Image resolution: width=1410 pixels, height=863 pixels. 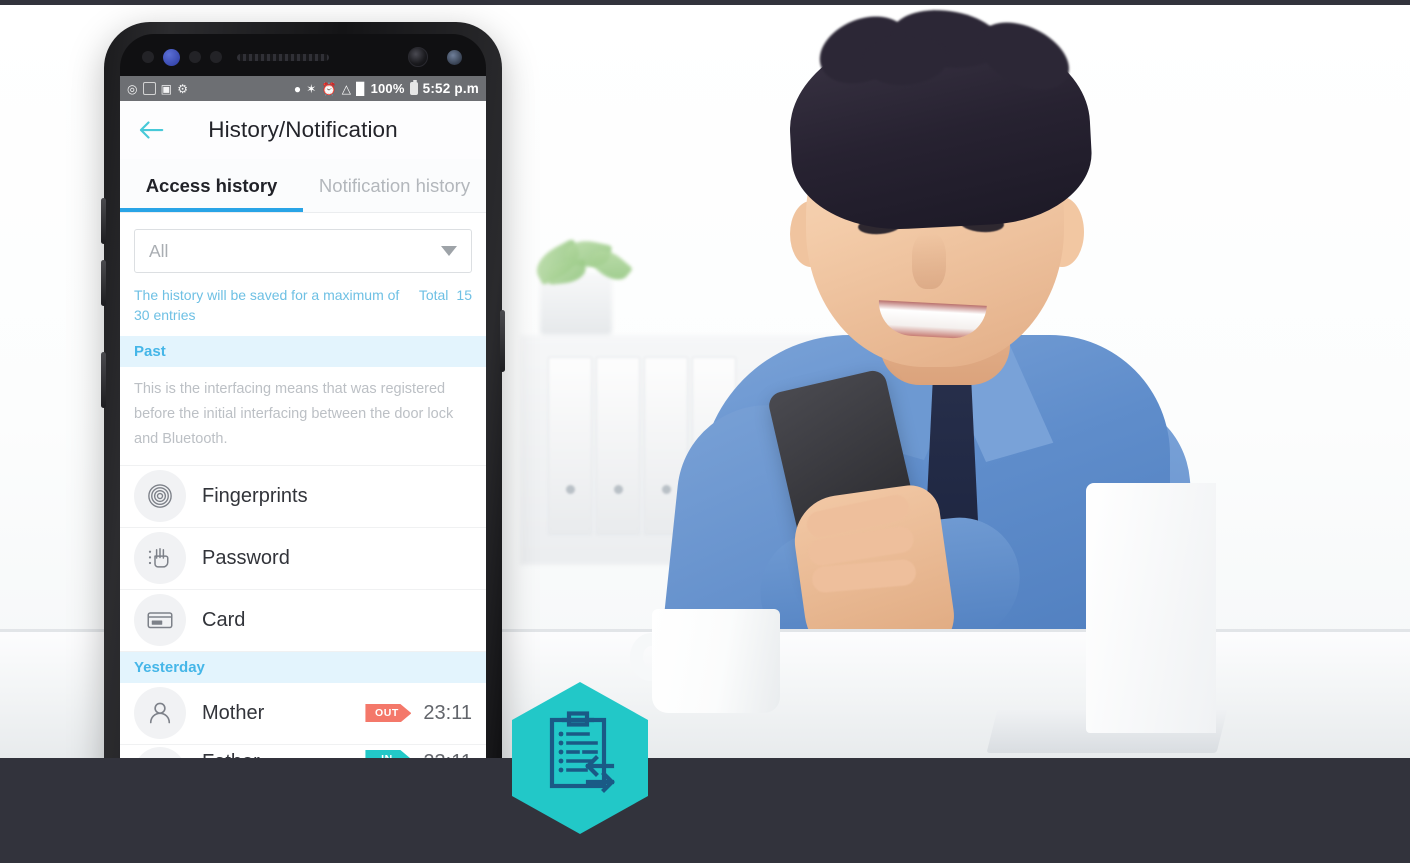 I want to click on section-header-yesterday: Yesterday, so click(x=303, y=667).